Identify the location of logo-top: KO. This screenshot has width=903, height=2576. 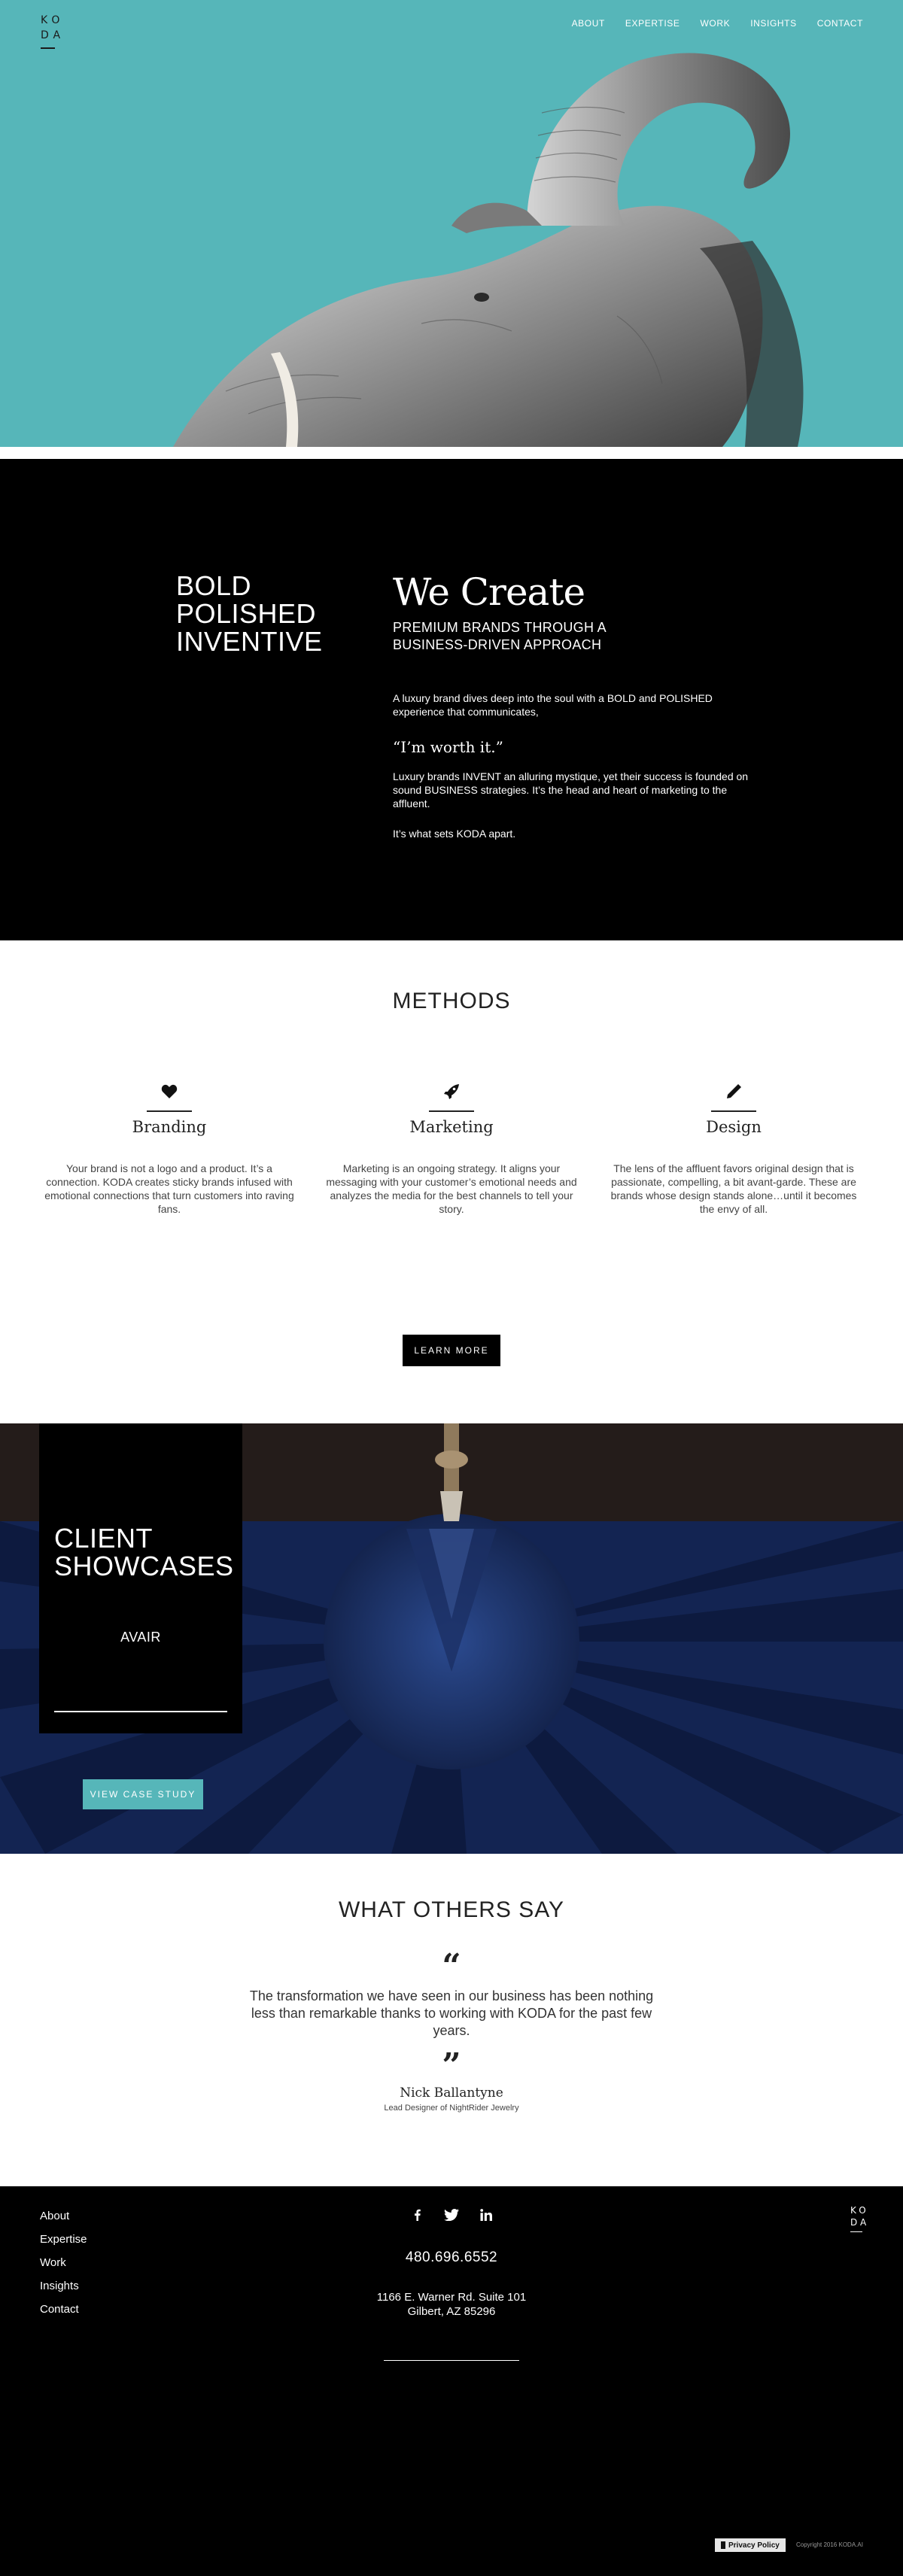
(53, 20).